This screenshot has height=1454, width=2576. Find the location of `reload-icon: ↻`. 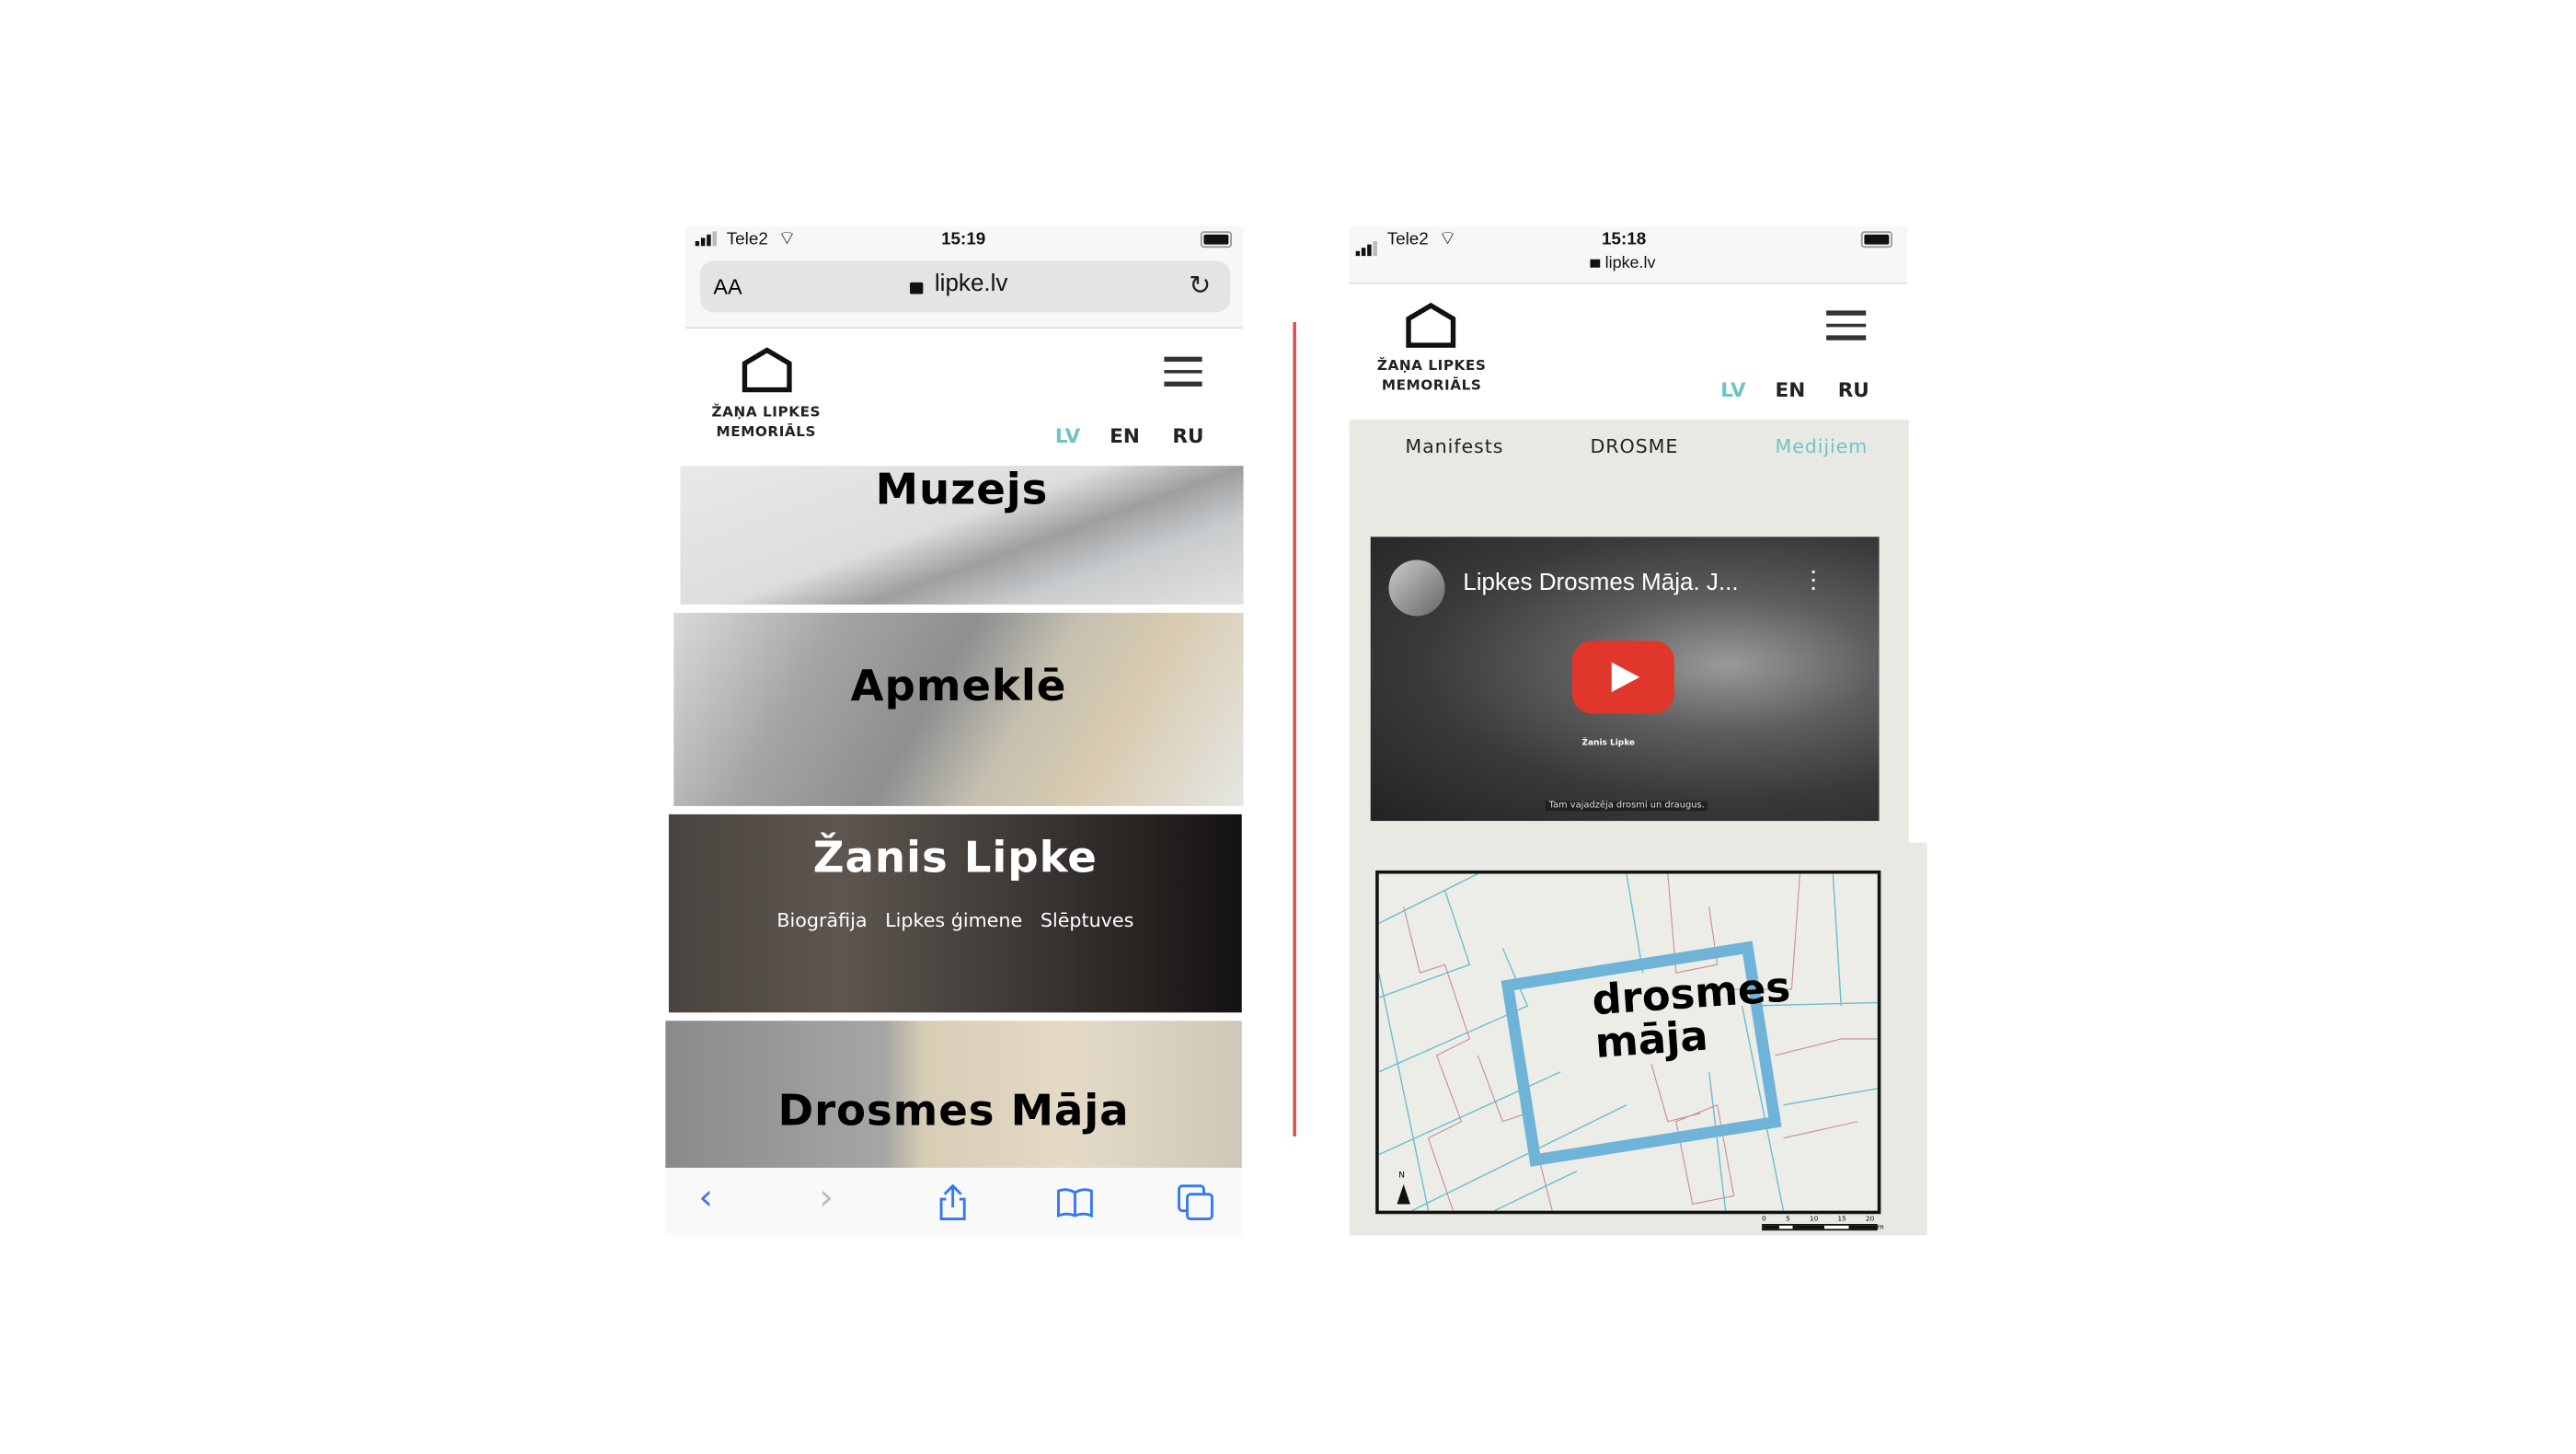

reload-icon: ↻ is located at coordinates (1200, 285).